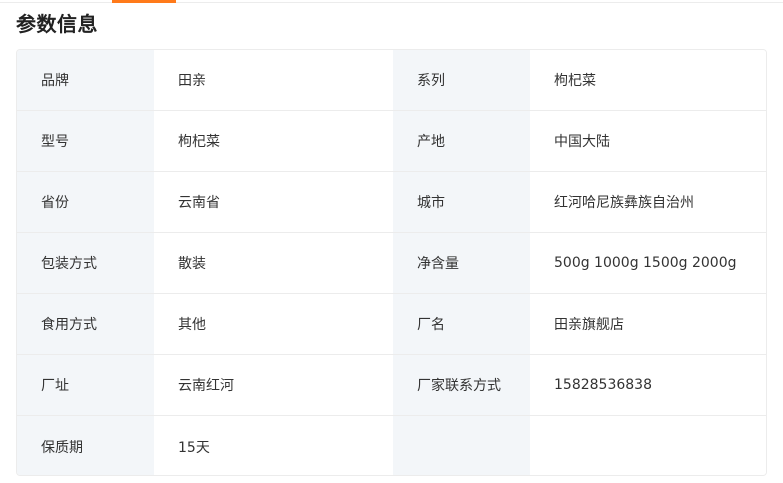 Image resolution: width=783 pixels, height=483 pixels. What do you see at coordinates (461, 385) in the screenshot?
I see `param-label: 厂家联系方式` at bounding box center [461, 385].